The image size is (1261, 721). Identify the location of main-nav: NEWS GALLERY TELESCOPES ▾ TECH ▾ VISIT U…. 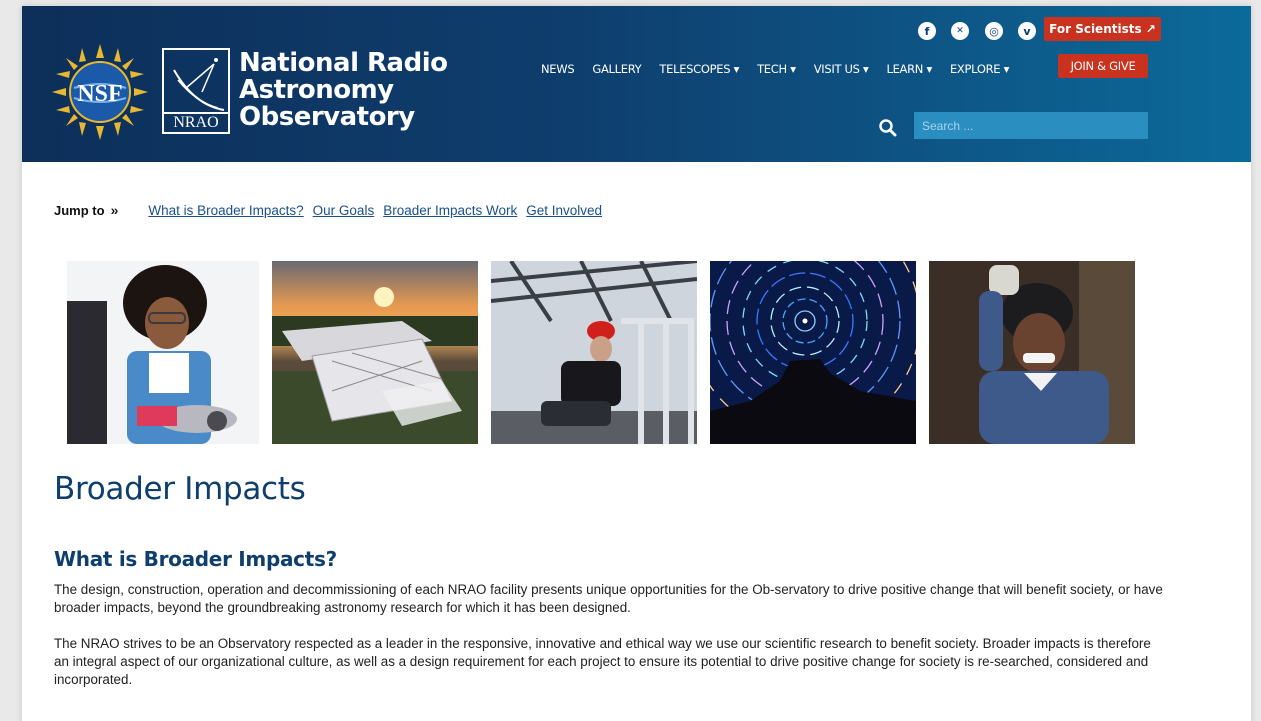
(784, 69).